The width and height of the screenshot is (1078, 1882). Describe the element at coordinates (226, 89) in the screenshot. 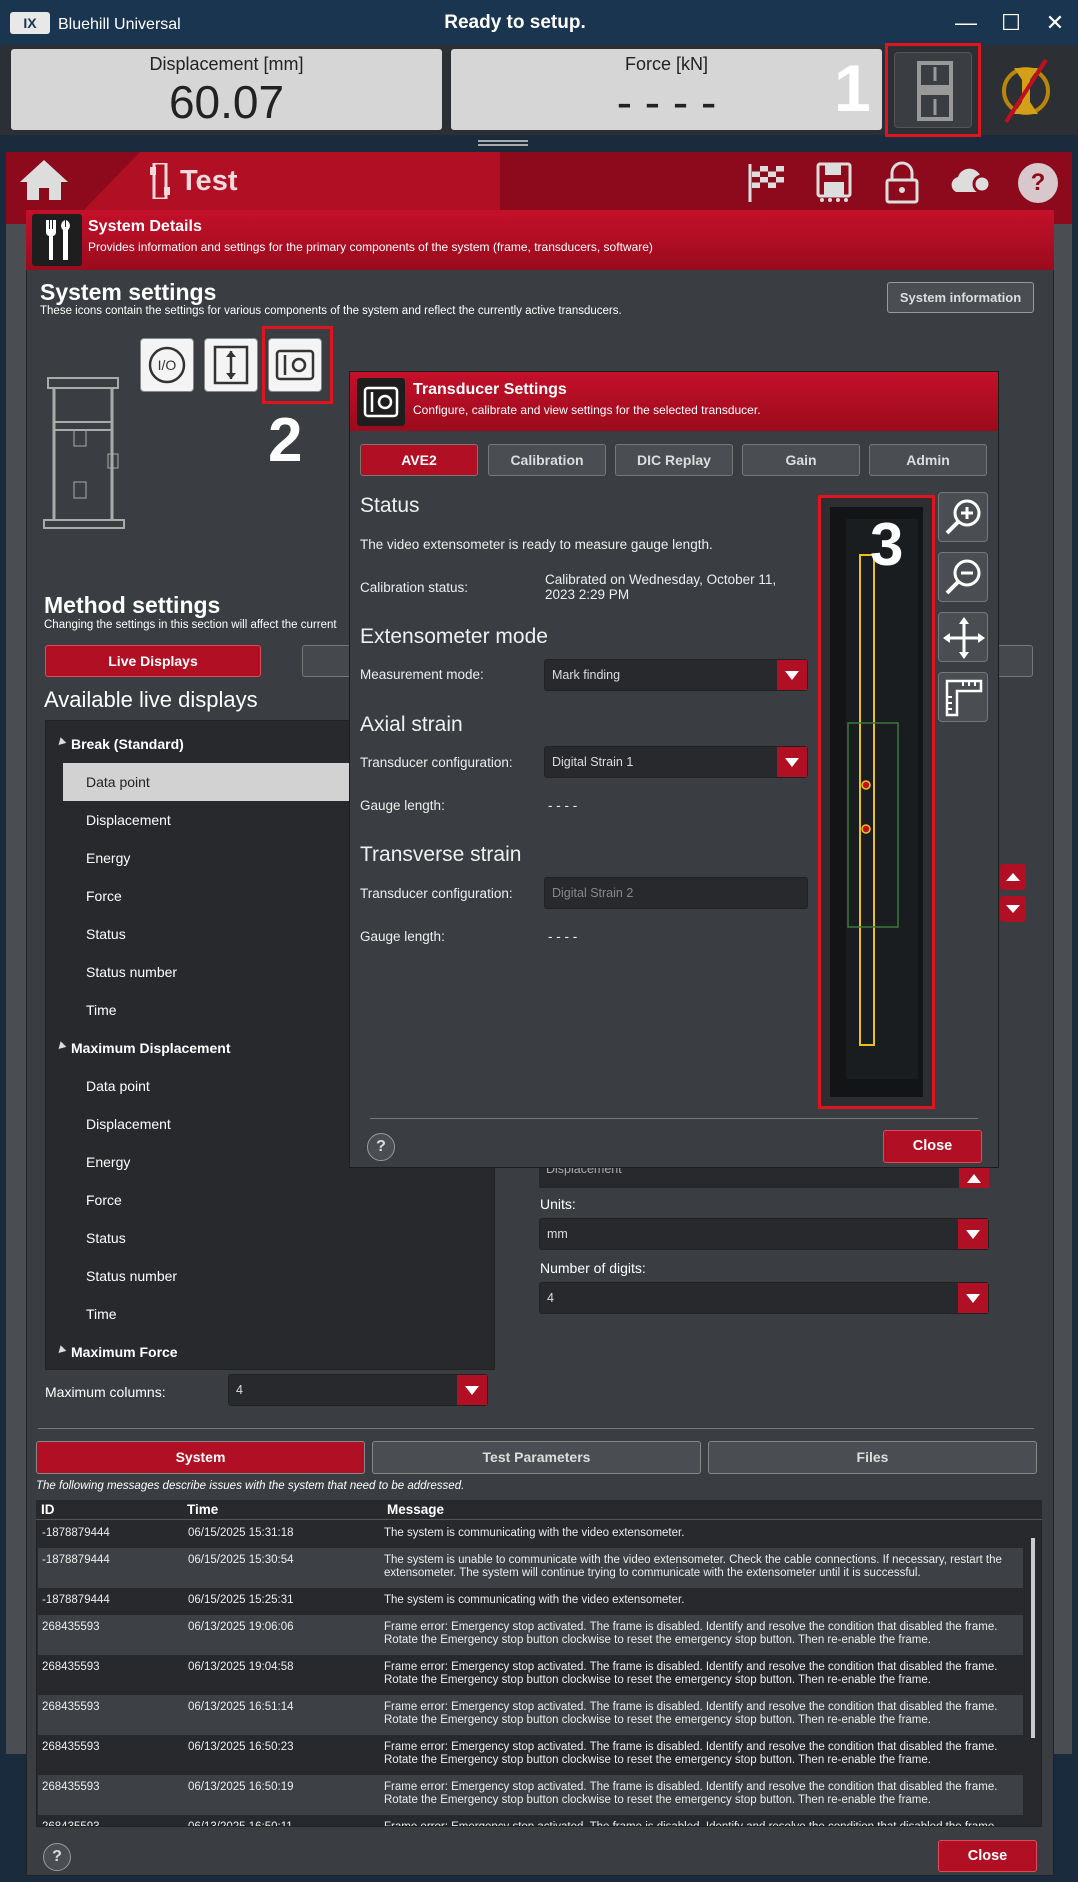

I see `displacement-readout: Displacement [mm] 60.07` at that location.